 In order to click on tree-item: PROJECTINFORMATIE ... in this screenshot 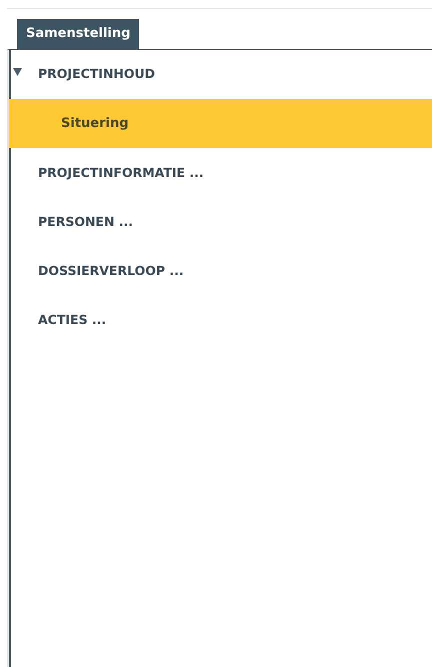, I will do `click(220, 172)`.